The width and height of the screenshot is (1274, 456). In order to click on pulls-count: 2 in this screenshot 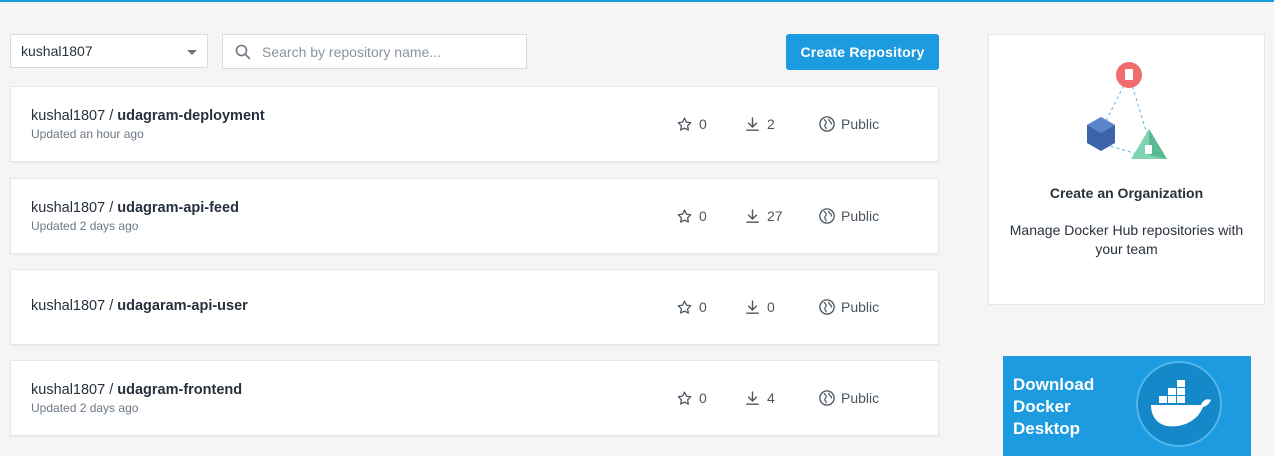, I will do `click(771, 124)`.